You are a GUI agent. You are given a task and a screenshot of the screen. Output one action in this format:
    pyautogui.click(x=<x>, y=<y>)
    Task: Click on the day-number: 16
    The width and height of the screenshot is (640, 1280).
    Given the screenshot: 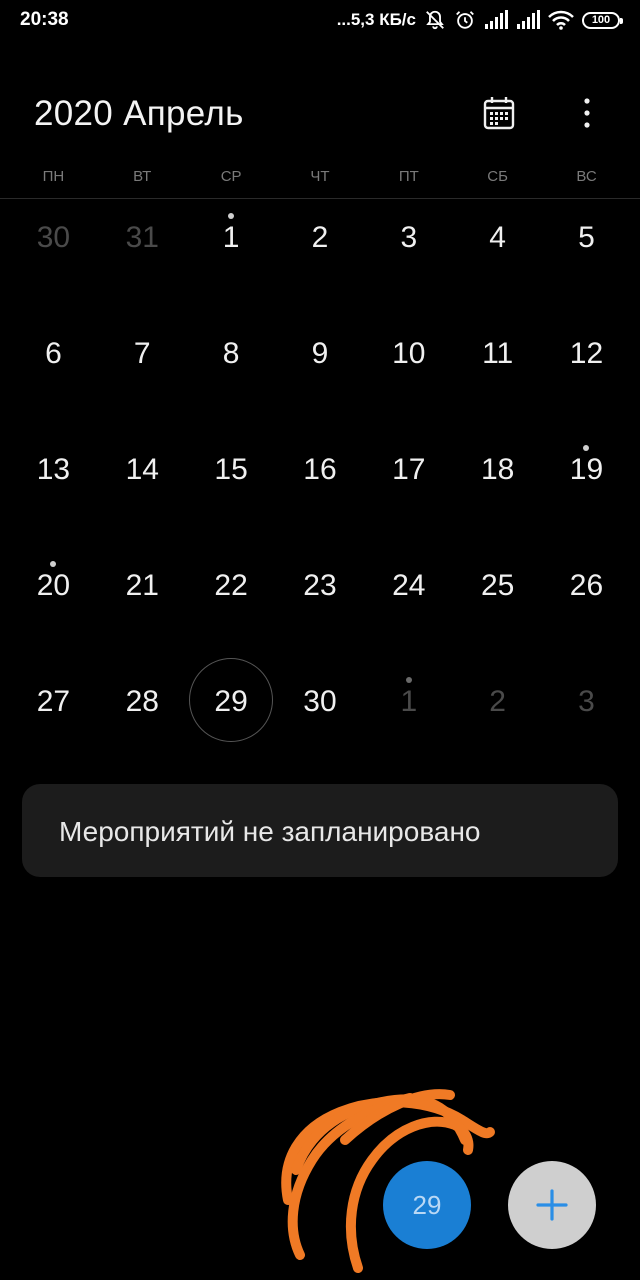 What is the action you would take?
    pyautogui.click(x=320, y=469)
    